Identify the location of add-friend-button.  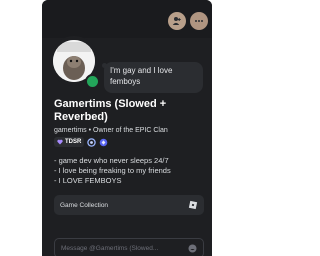
(177, 21).